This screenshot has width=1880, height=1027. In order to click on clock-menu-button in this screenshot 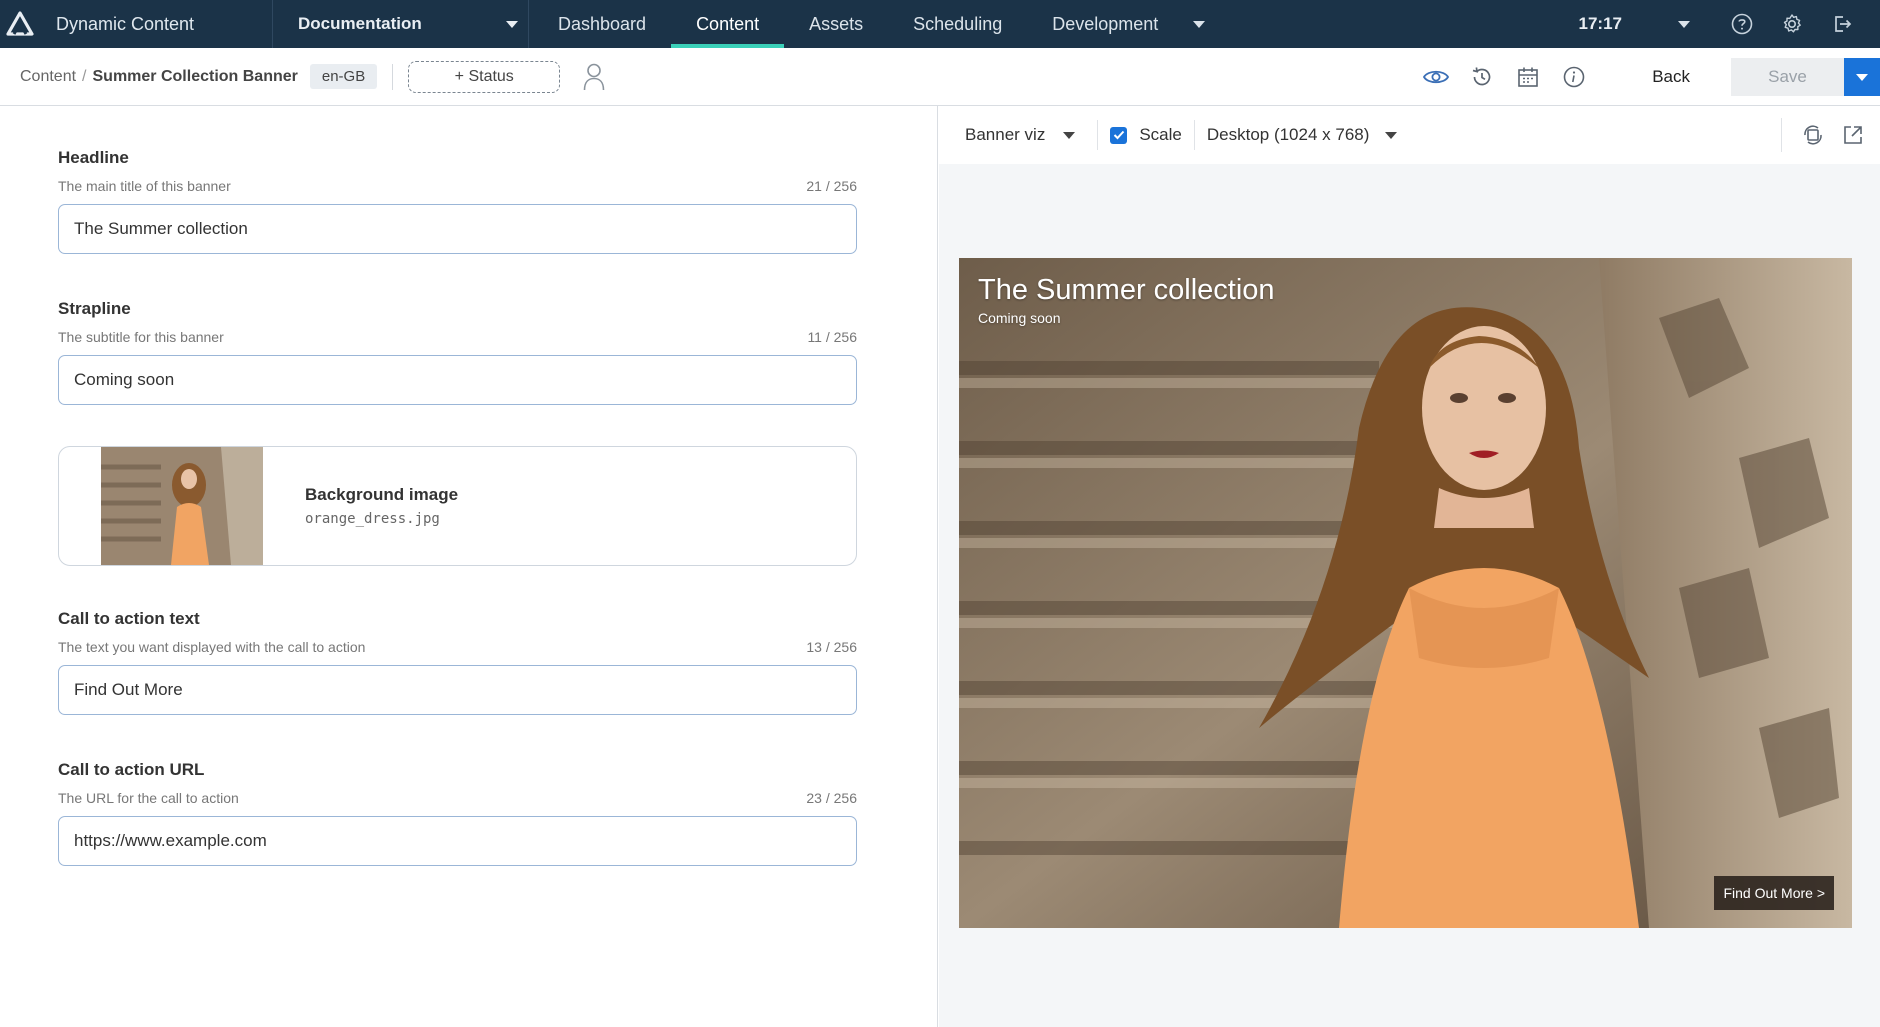, I will do `click(1684, 24)`.